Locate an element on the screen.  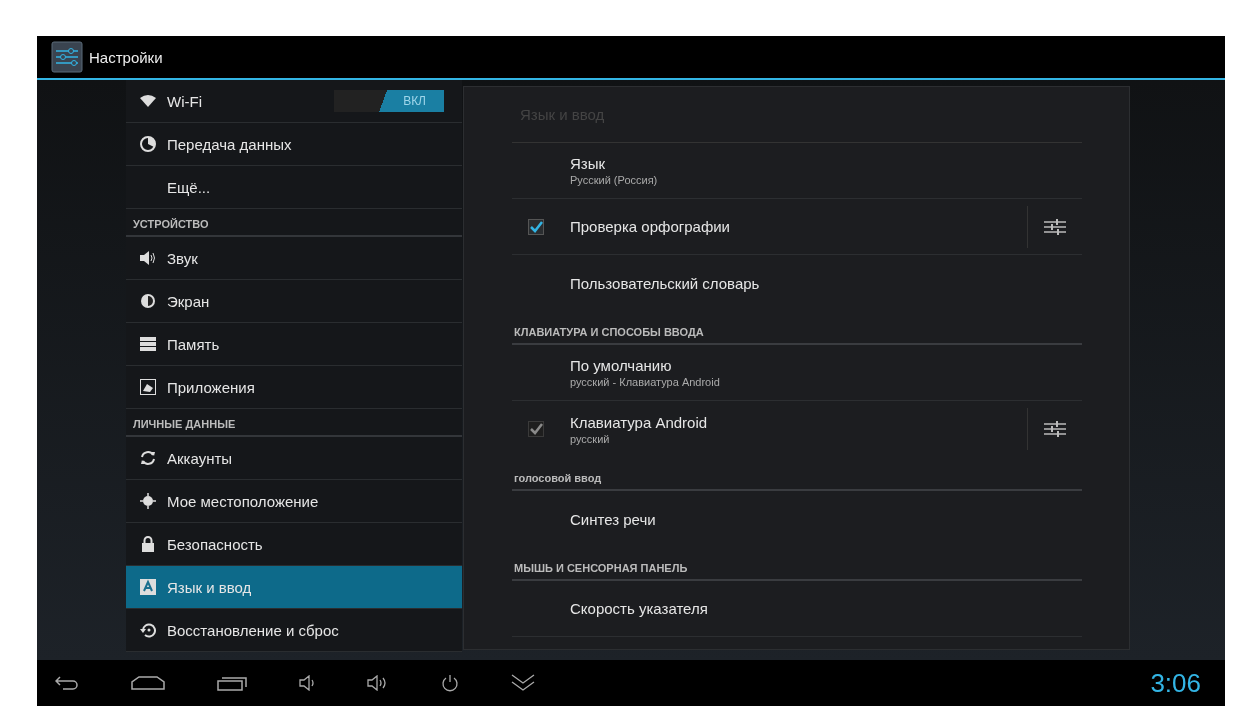
apps-icon is located at coordinates (147, 387).